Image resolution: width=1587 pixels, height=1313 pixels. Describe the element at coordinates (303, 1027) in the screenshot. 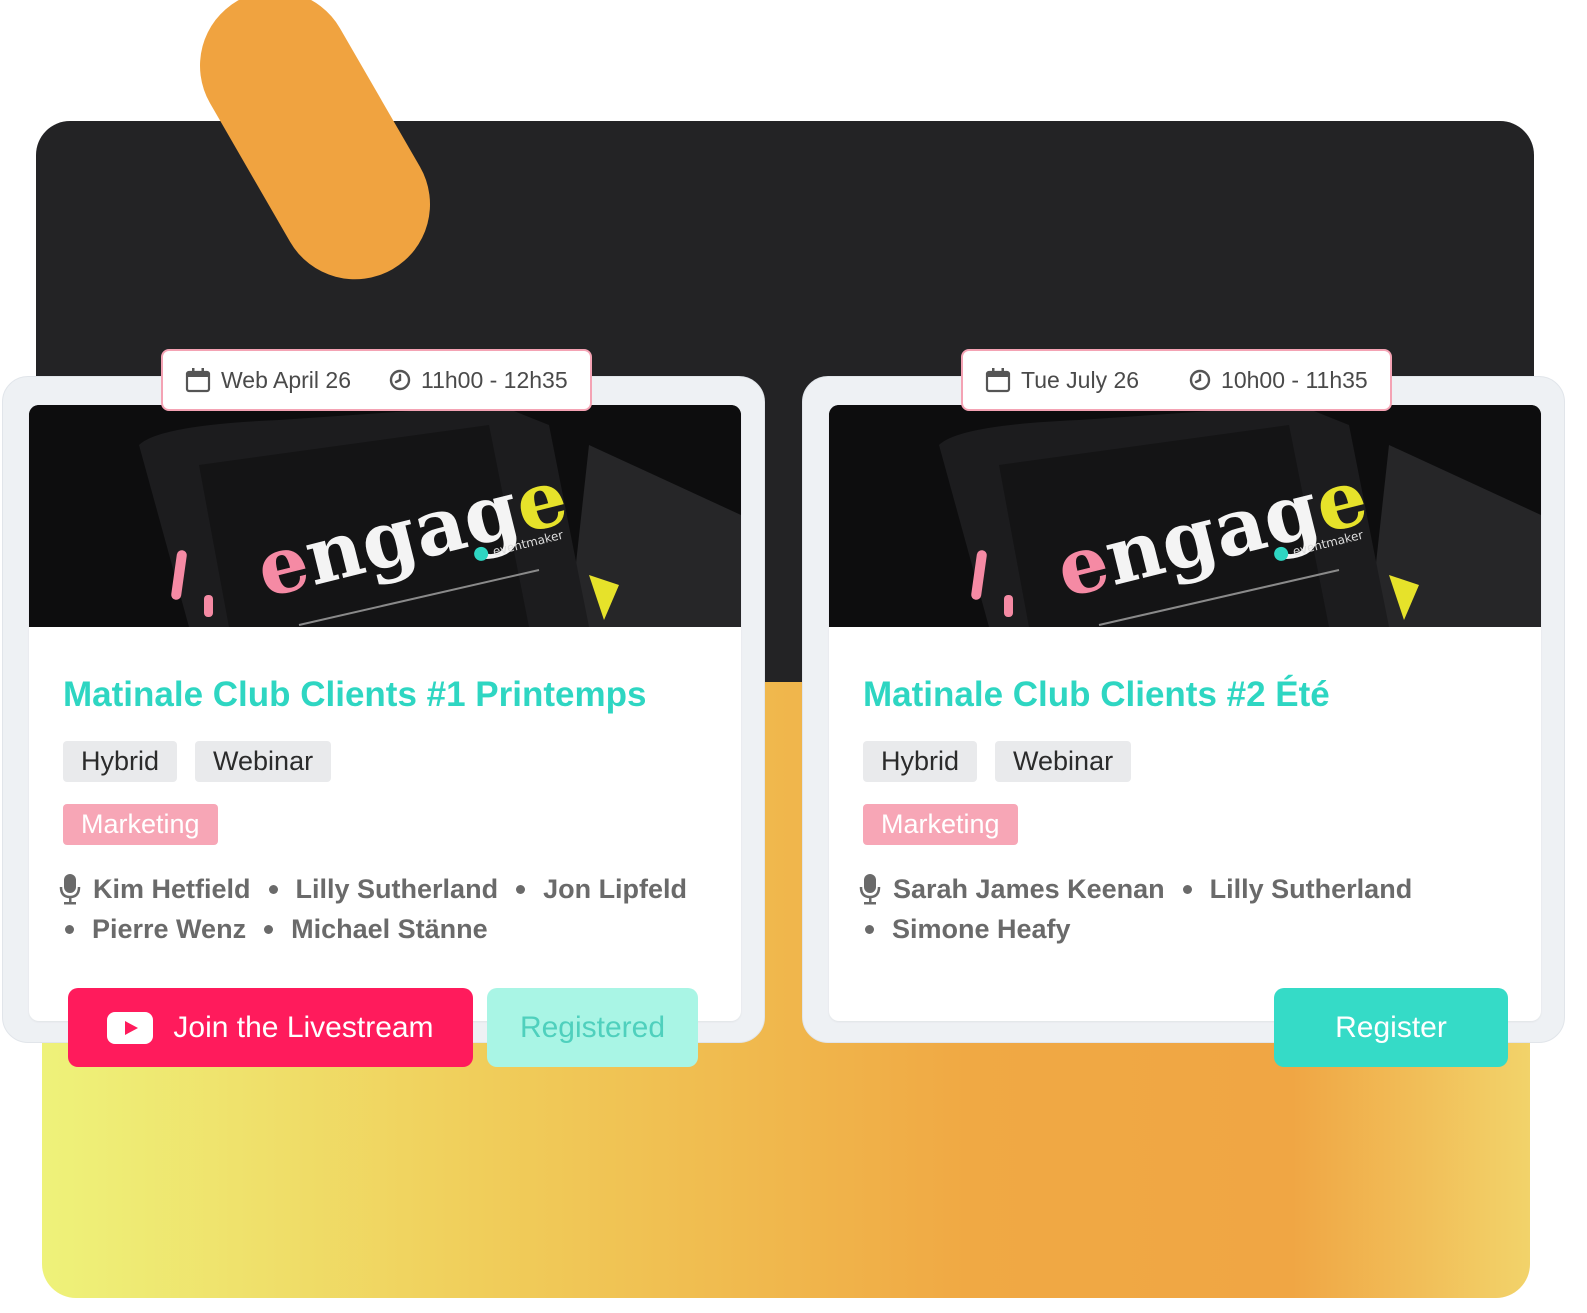

I see `join-livestream-label: Join the Livestream` at that location.